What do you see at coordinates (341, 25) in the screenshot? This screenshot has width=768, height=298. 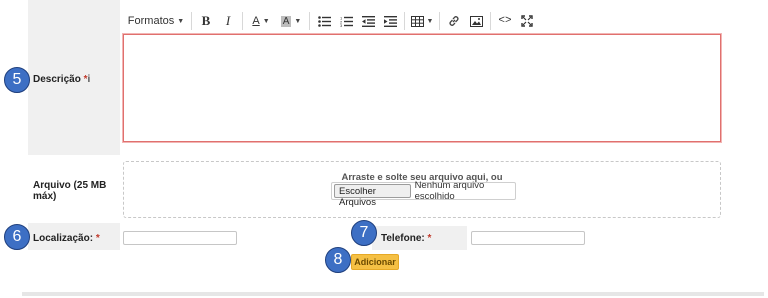 I see `svg-text: 3` at bounding box center [341, 25].